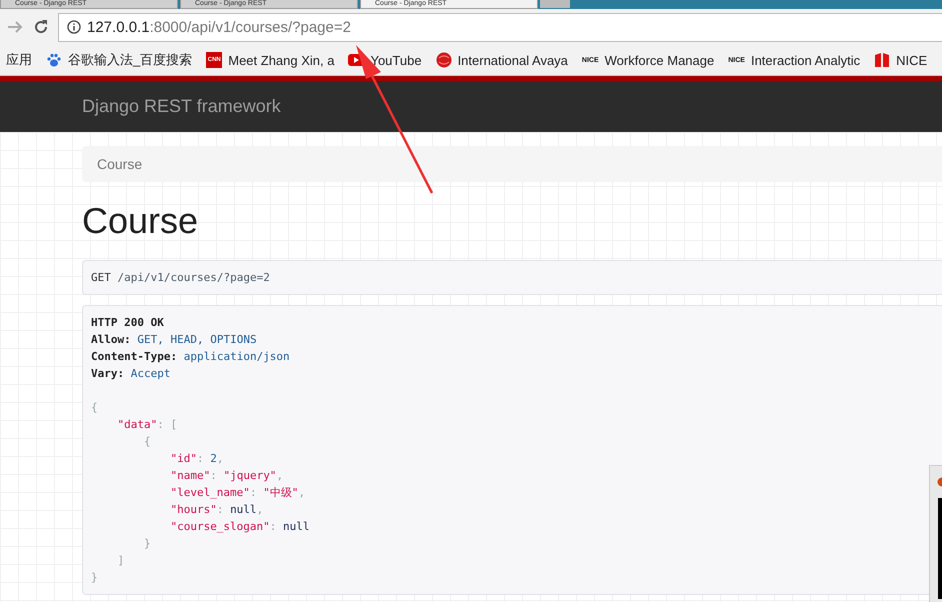 The height and width of the screenshot is (602, 942). I want to click on address-bar: 127.0.0.1:8000/api/v1/courses/?page=2, so click(500, 27).